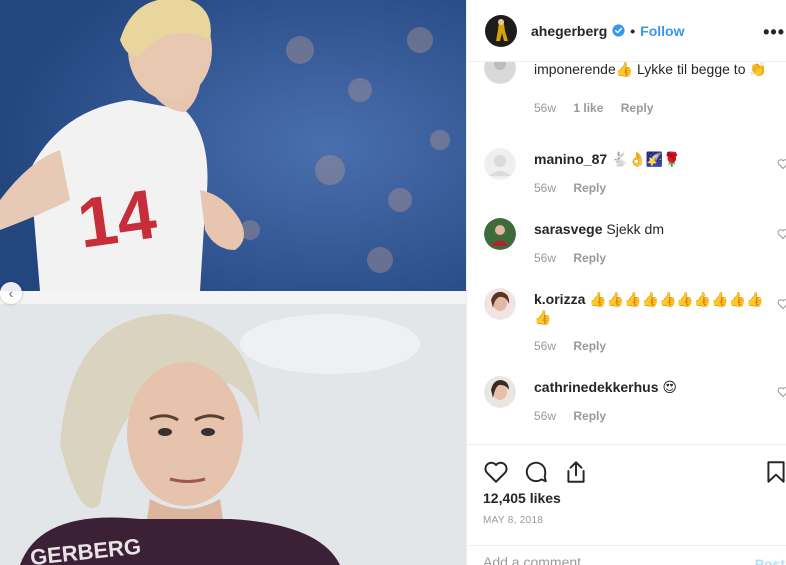 This screenshot has width=786, height=565. What do you see at coordinates (576, 472) in the screenshot?
I see `share-icon` at bounding box center [576, 472].